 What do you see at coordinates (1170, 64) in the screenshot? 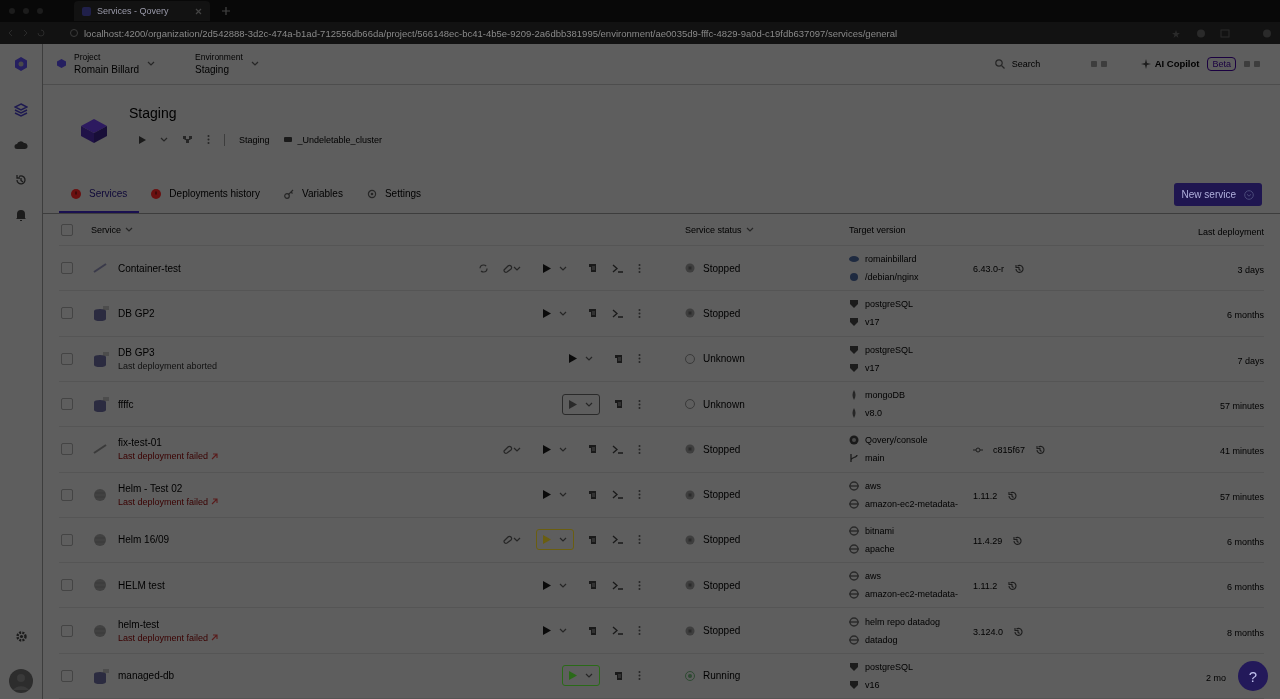
I see `copilot-button: AI Copilot` at bounding box center [1170, 64].